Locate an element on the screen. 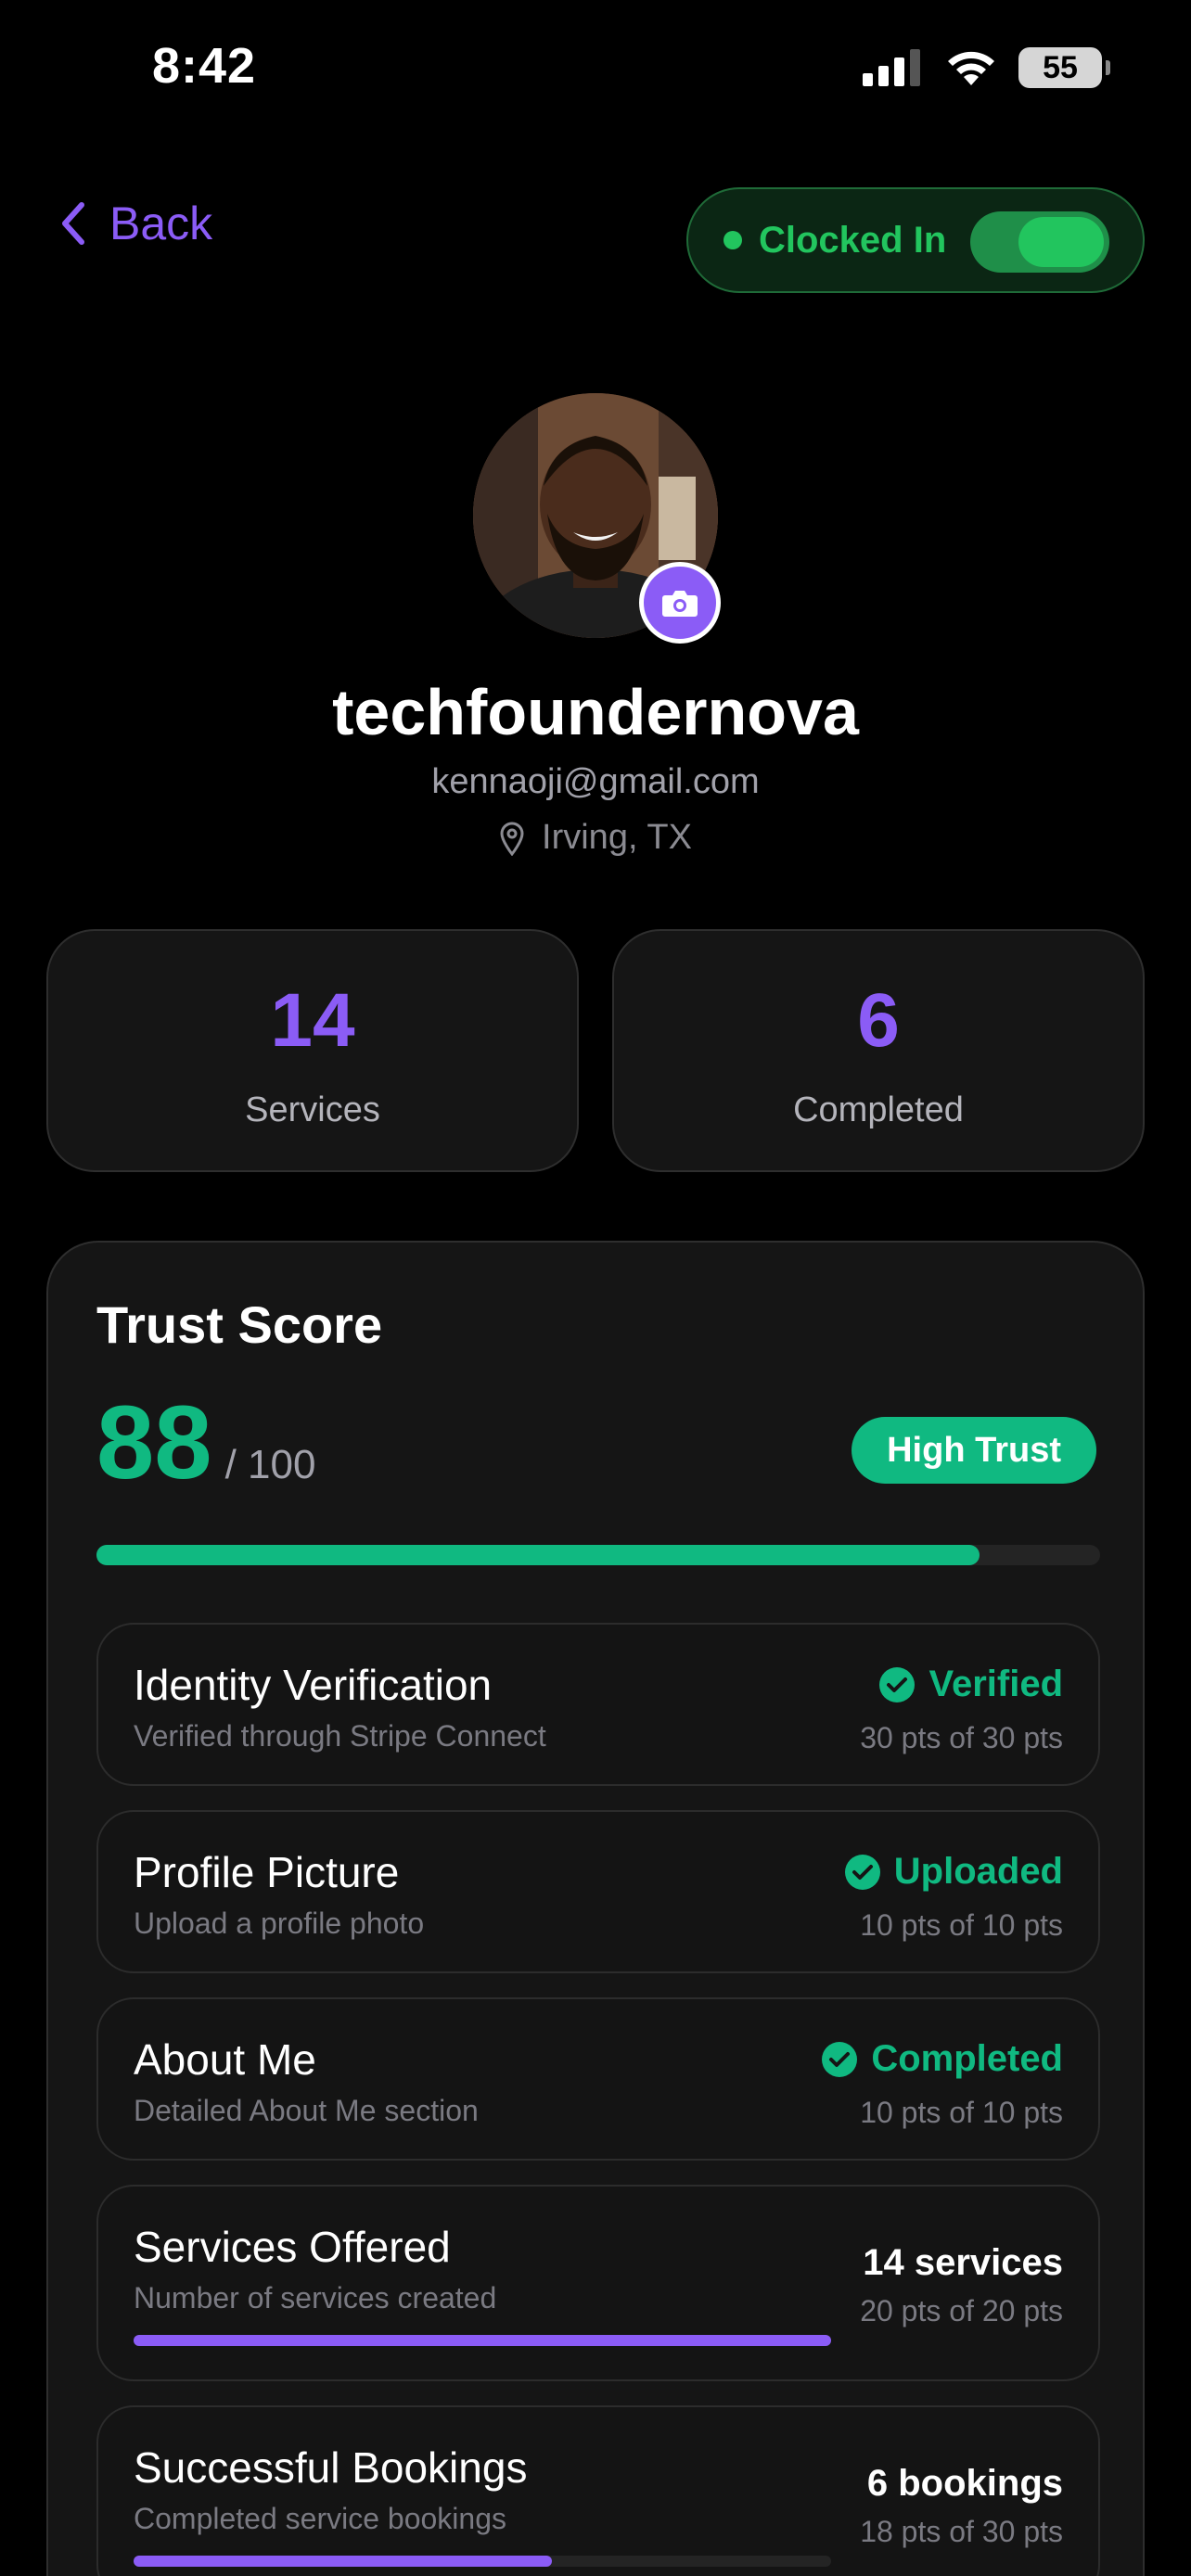  status-time: 8:42 is located at coordinates (204, 66).